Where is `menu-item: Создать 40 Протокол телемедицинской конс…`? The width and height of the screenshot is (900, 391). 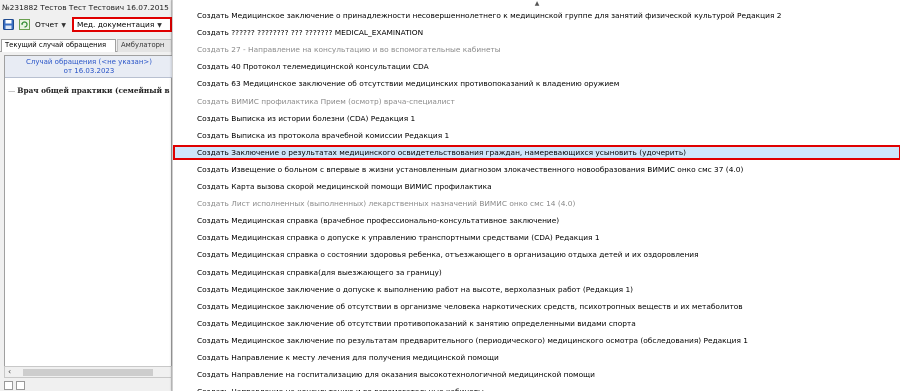 menu-item: Создать 40 Протокол телемедицинской конс… is located at coordinates (536, 66).